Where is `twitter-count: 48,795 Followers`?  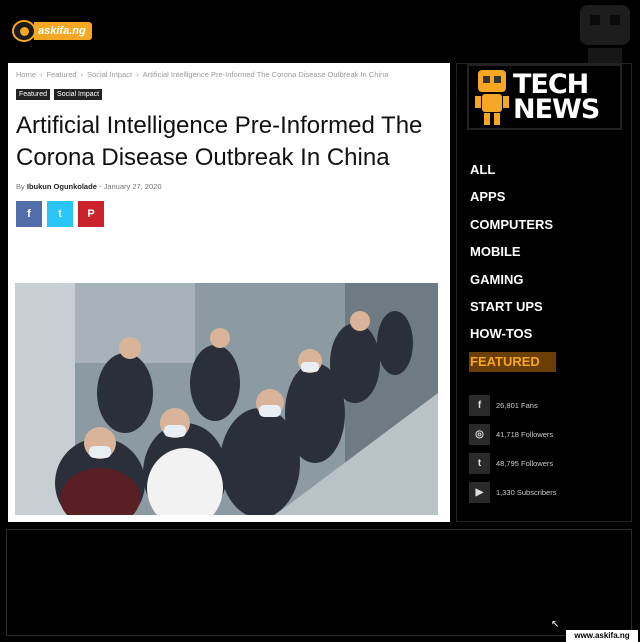 twitter-count: 48,795 Followers is located at coordinates (525, 463).